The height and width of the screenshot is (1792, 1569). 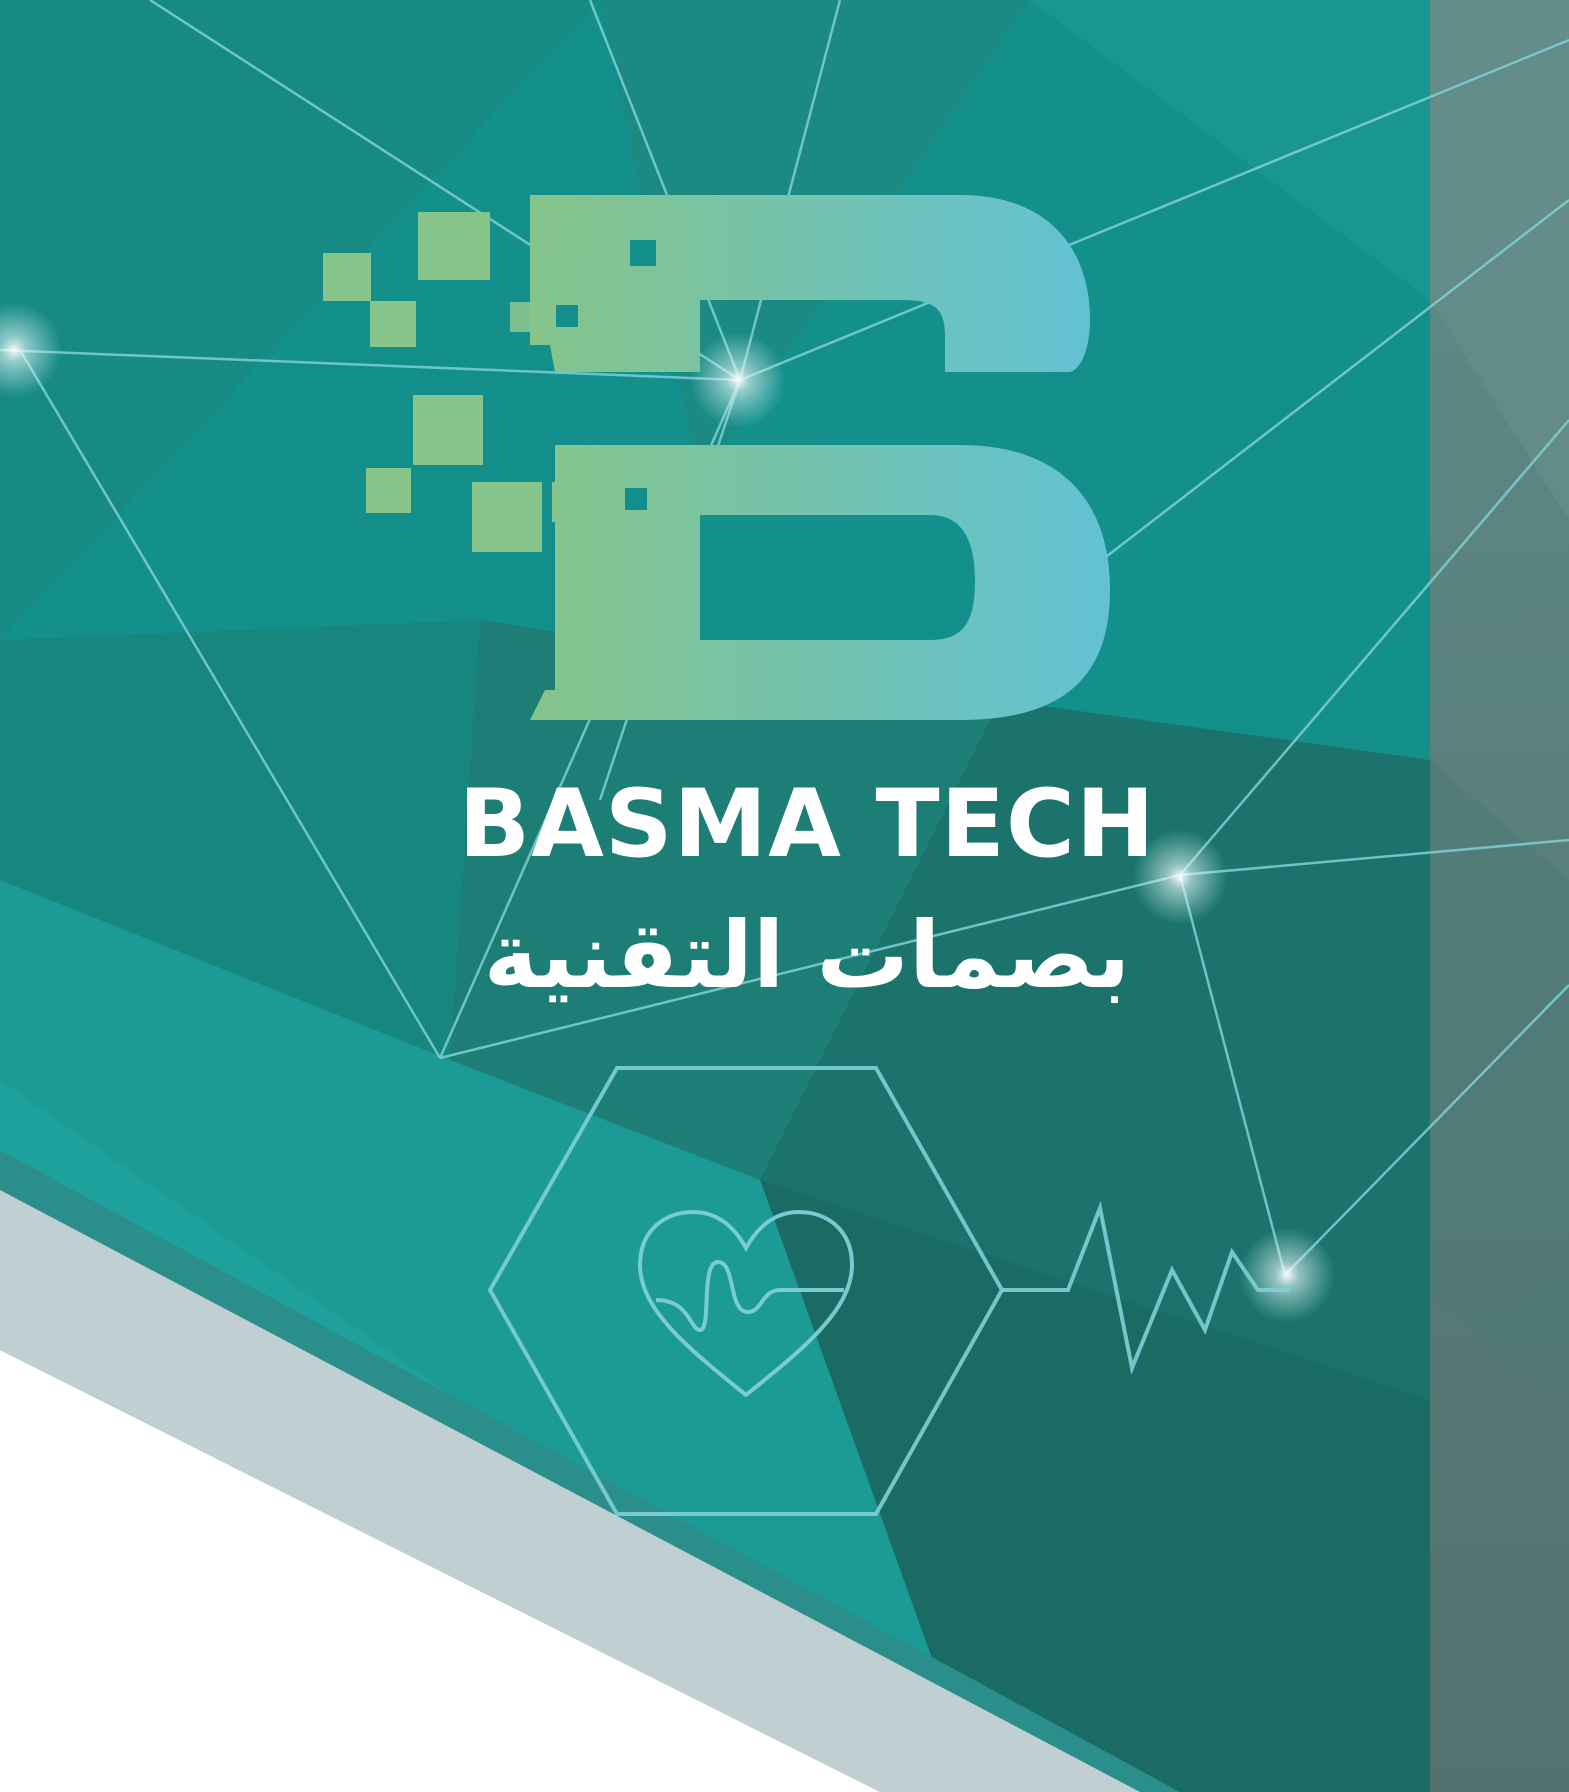 I want to click on logo-letter-b, so click(x=820, y=457).